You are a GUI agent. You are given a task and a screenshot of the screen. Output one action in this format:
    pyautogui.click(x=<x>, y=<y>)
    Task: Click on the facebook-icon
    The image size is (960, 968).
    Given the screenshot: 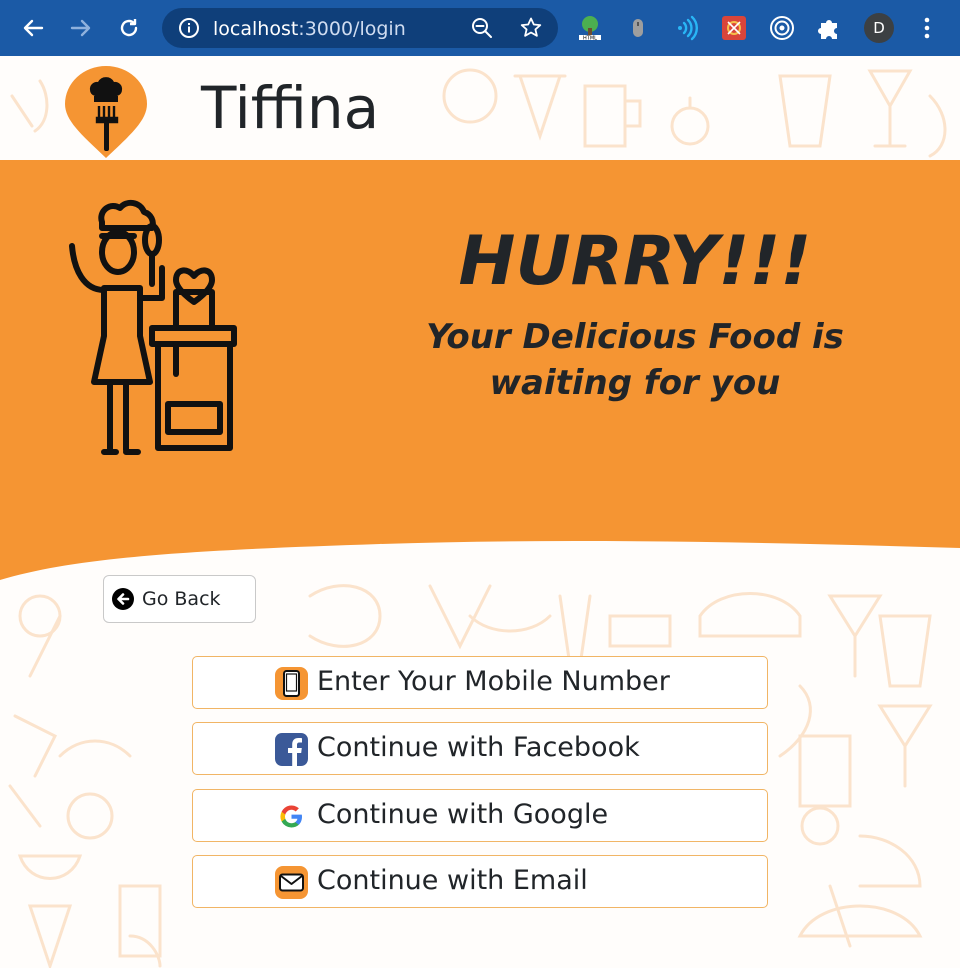 What is the action you would take?
    pyautogui.click(x=291, y=749)
    